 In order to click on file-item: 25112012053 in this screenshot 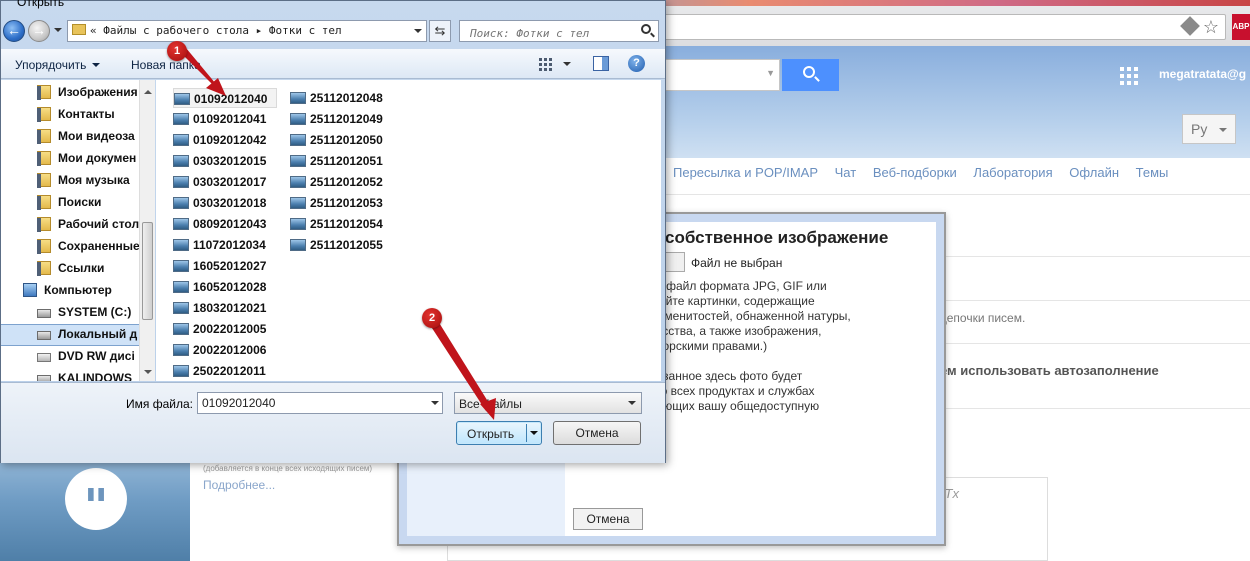, I will do `click(342, 203)`.